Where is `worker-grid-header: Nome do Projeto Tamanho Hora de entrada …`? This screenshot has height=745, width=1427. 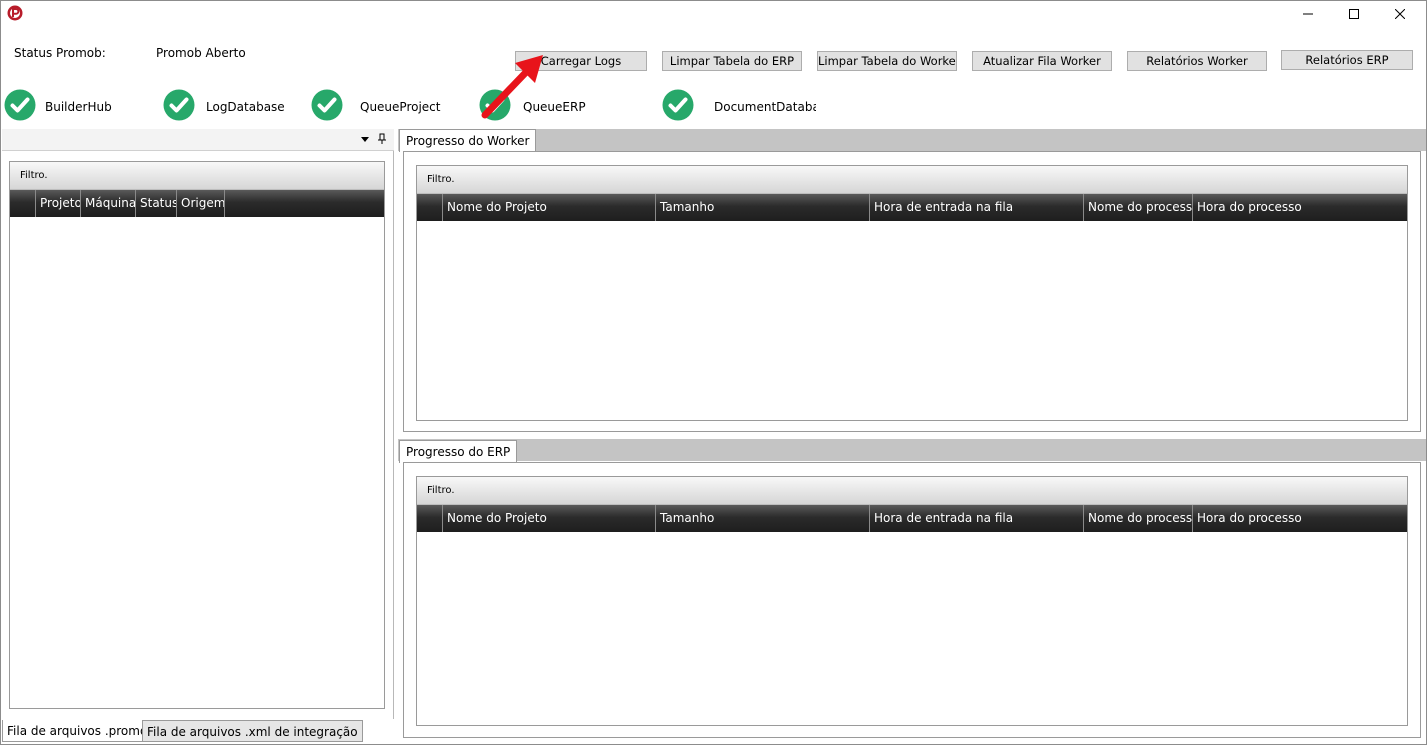
worker-grid-header: Nome do Projeto Tamanho Hora de entrada … is located at coordinates (912, 207).